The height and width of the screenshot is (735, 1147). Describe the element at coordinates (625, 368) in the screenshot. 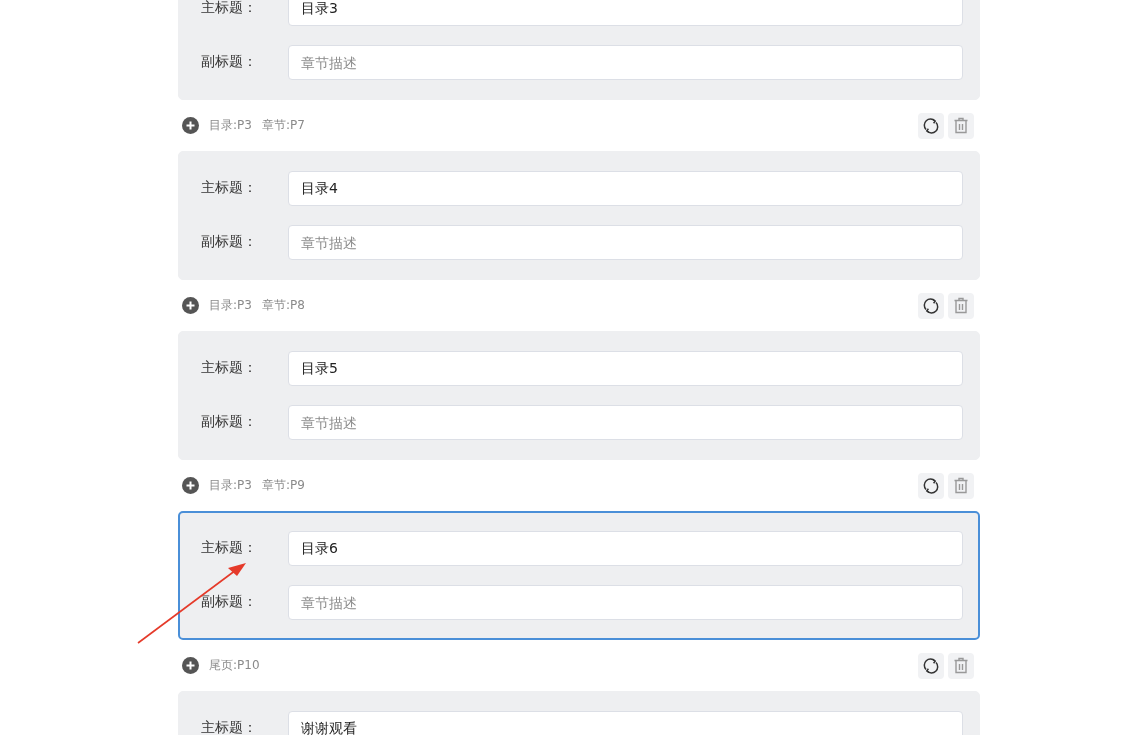

I see `text-field: 目录5` at that location.